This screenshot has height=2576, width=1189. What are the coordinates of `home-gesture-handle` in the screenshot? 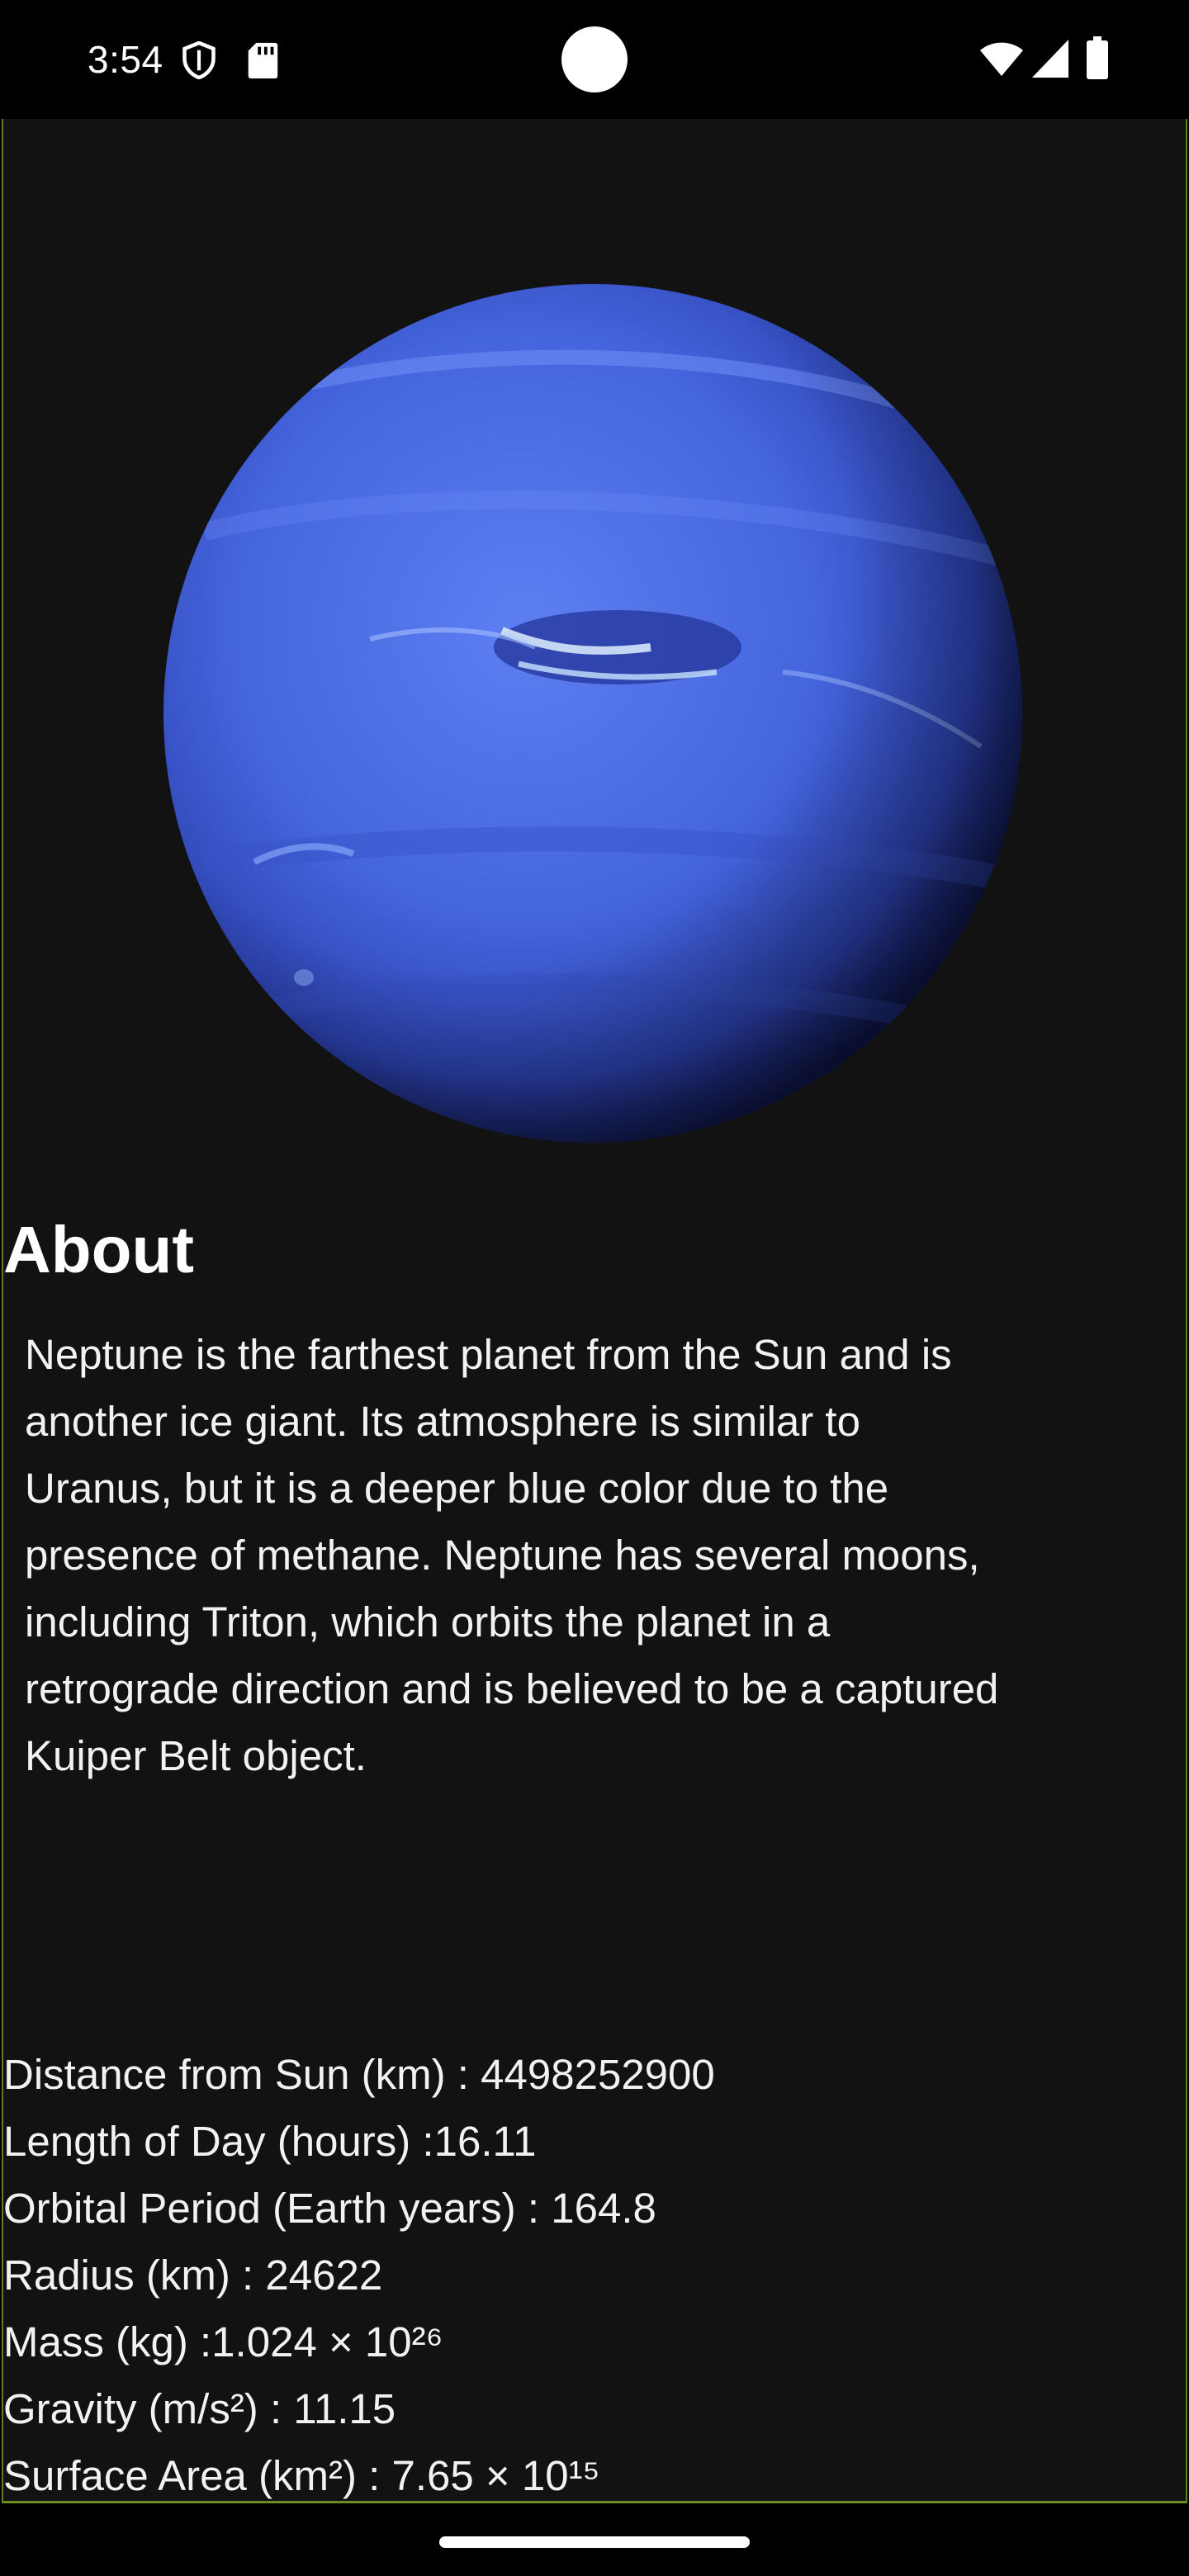 It's located at (594, 2542).